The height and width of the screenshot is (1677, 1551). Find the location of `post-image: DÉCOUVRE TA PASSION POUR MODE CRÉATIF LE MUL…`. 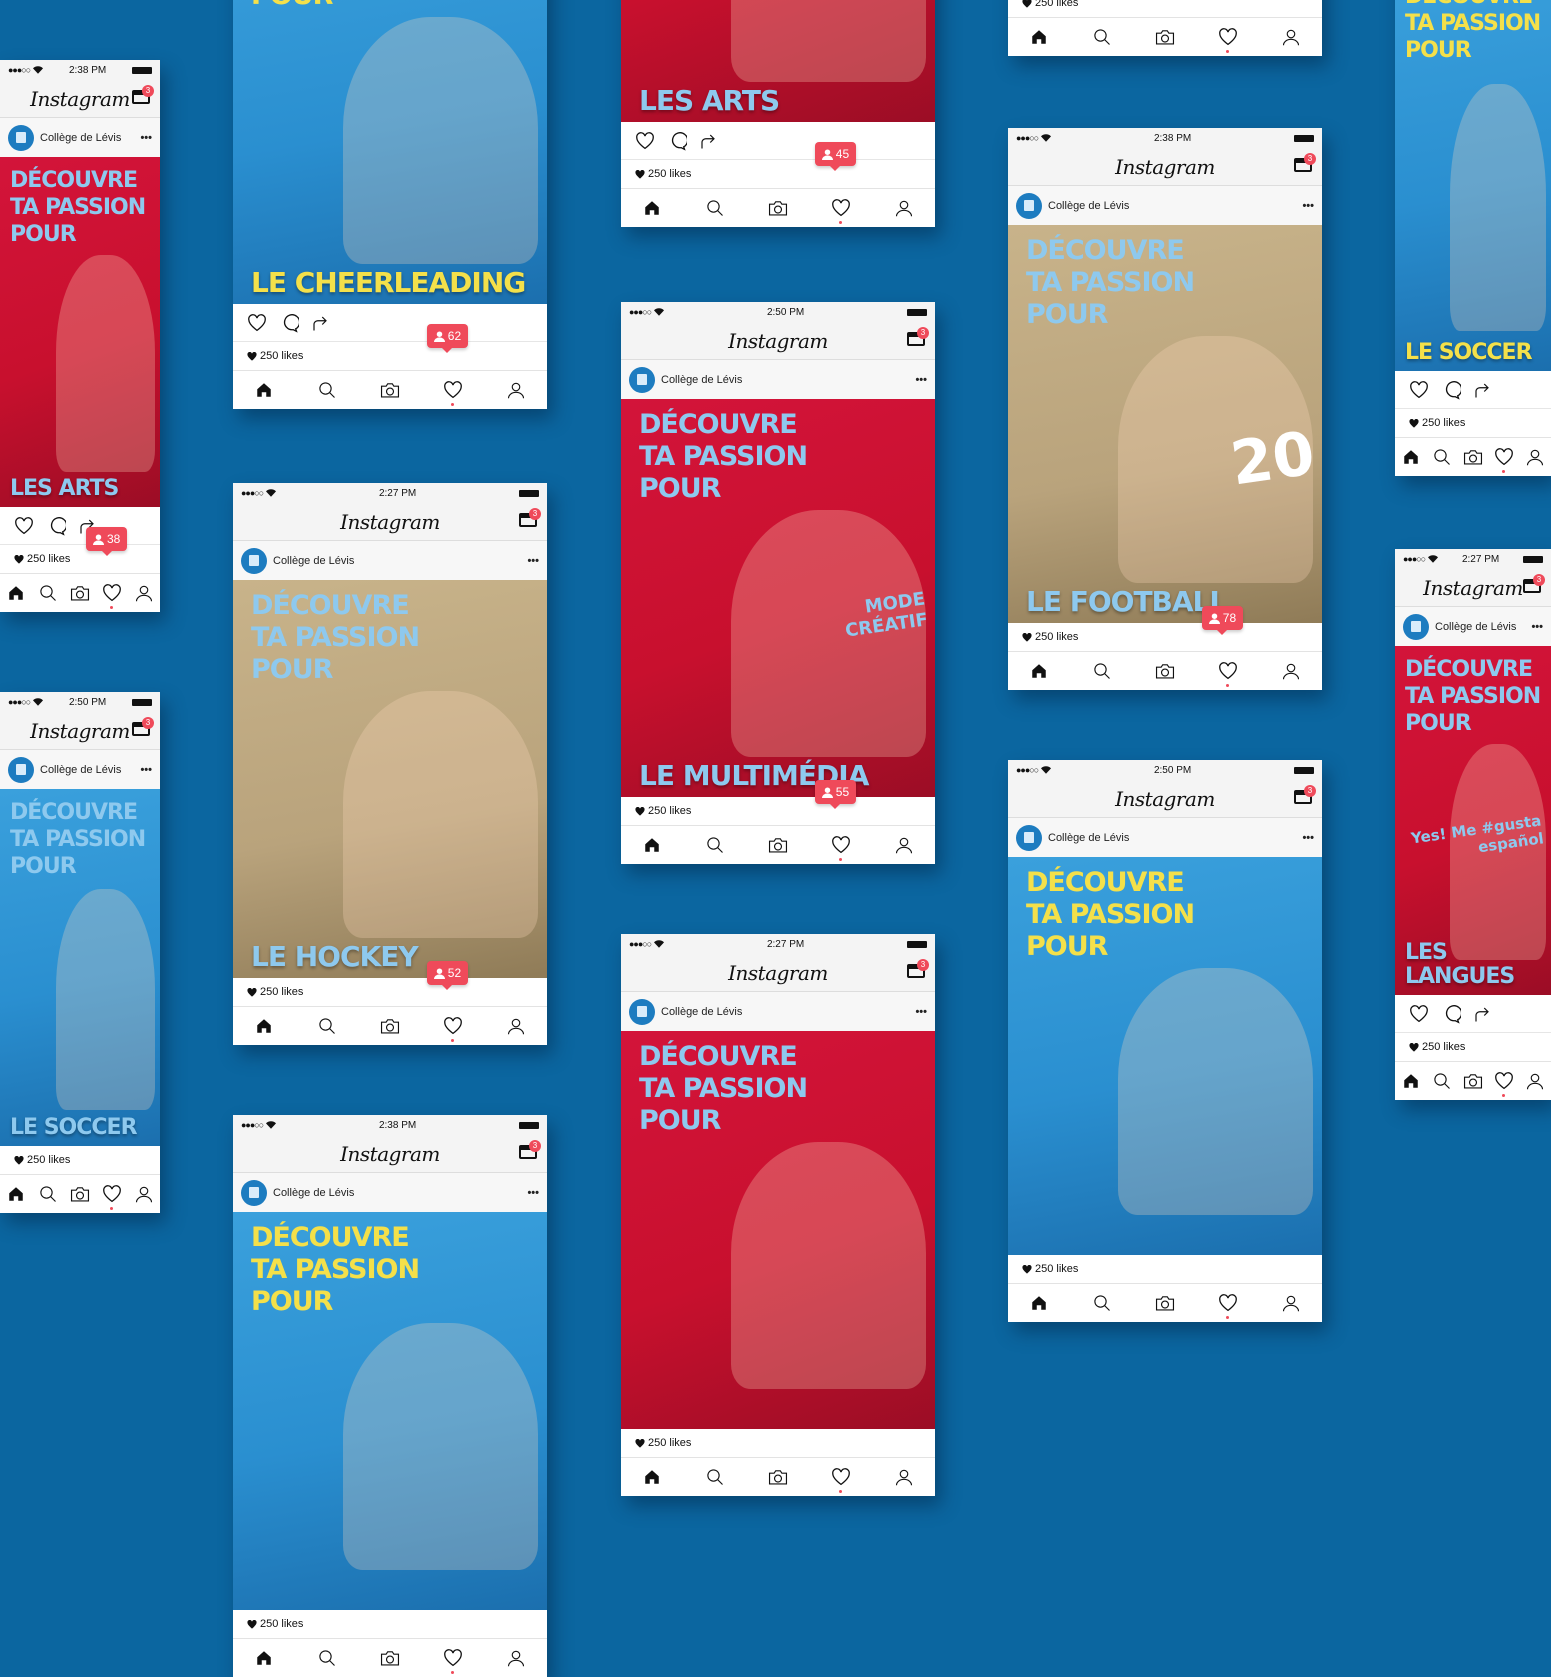

post-image: DÉCOUVRE TA PASSION POUR MODE CRÉATIF LE MUL… is located at coordinates (778, 598).